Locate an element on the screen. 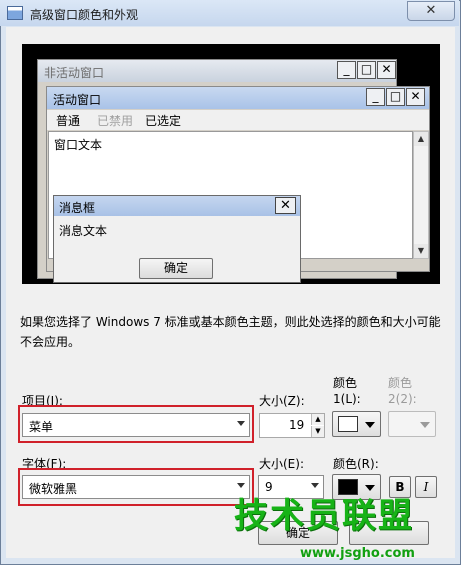 This screenshot has height=565, width=461. preview-ok-button: 确定 is located at coordinates (176, 268).